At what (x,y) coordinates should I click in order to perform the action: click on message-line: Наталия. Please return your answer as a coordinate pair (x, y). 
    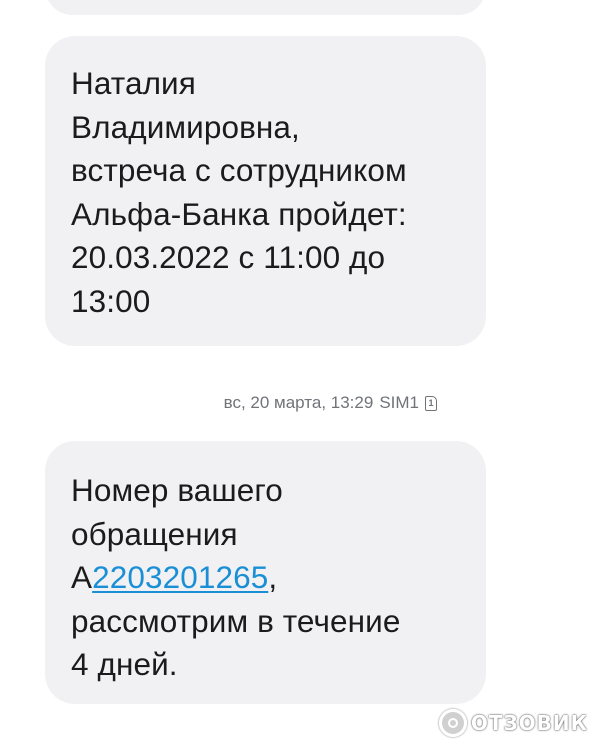
    Looking at the image, I should click on (133, 83).